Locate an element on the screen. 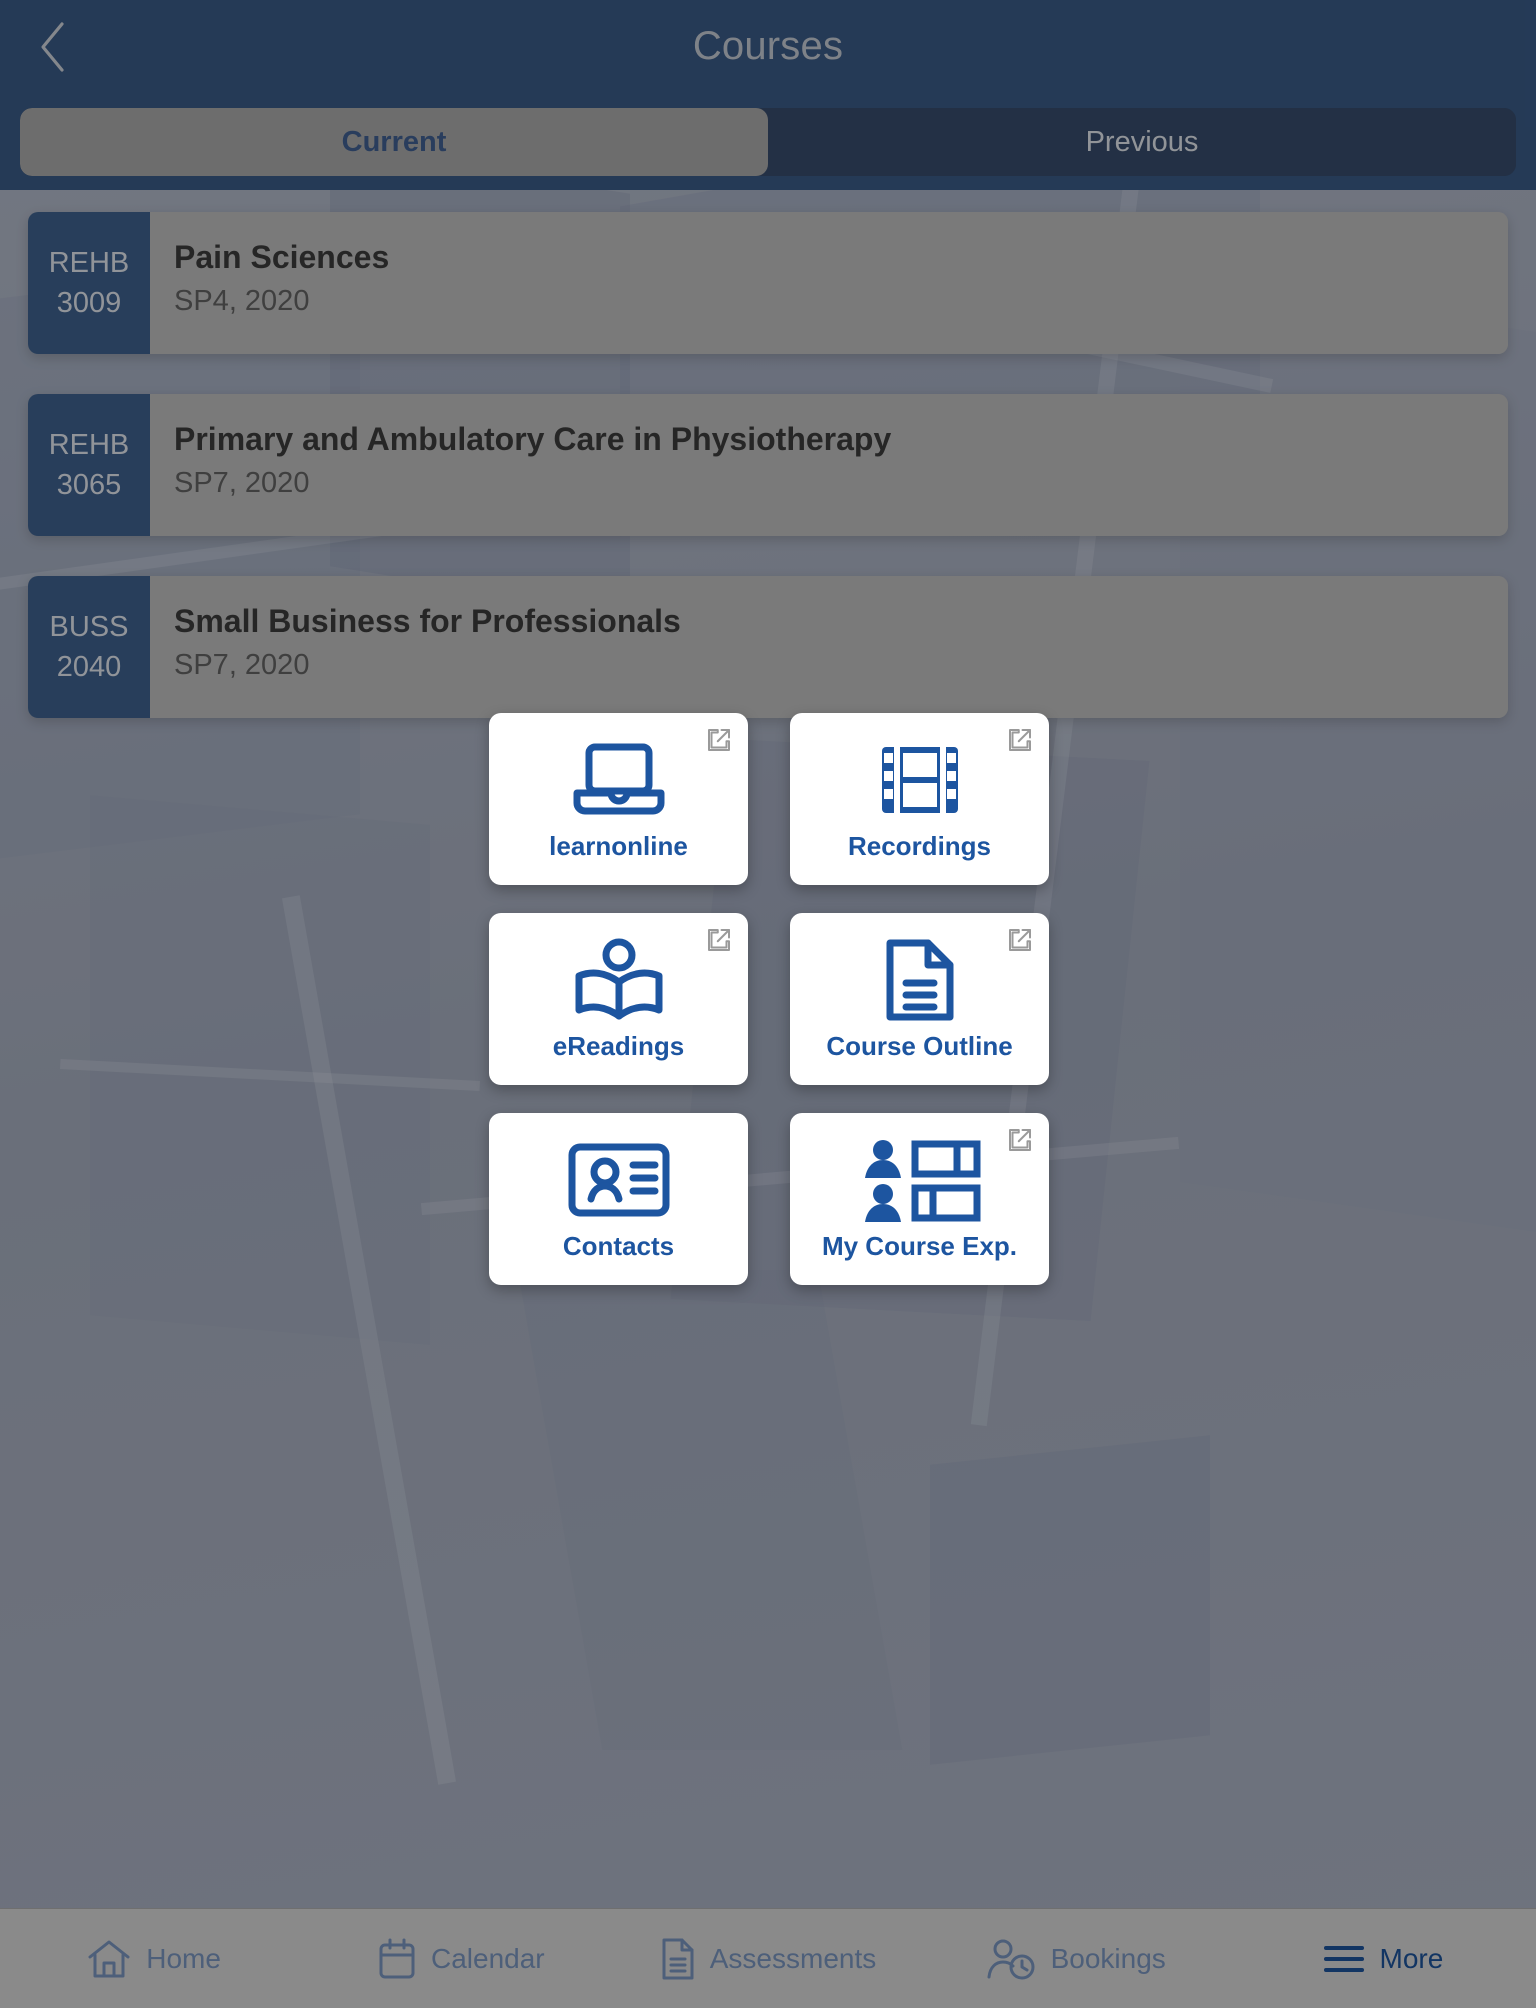 The width and height of the screenshot is (1536, 2008). tile-learnonline: learnonline is located at coordinates (618, 799).